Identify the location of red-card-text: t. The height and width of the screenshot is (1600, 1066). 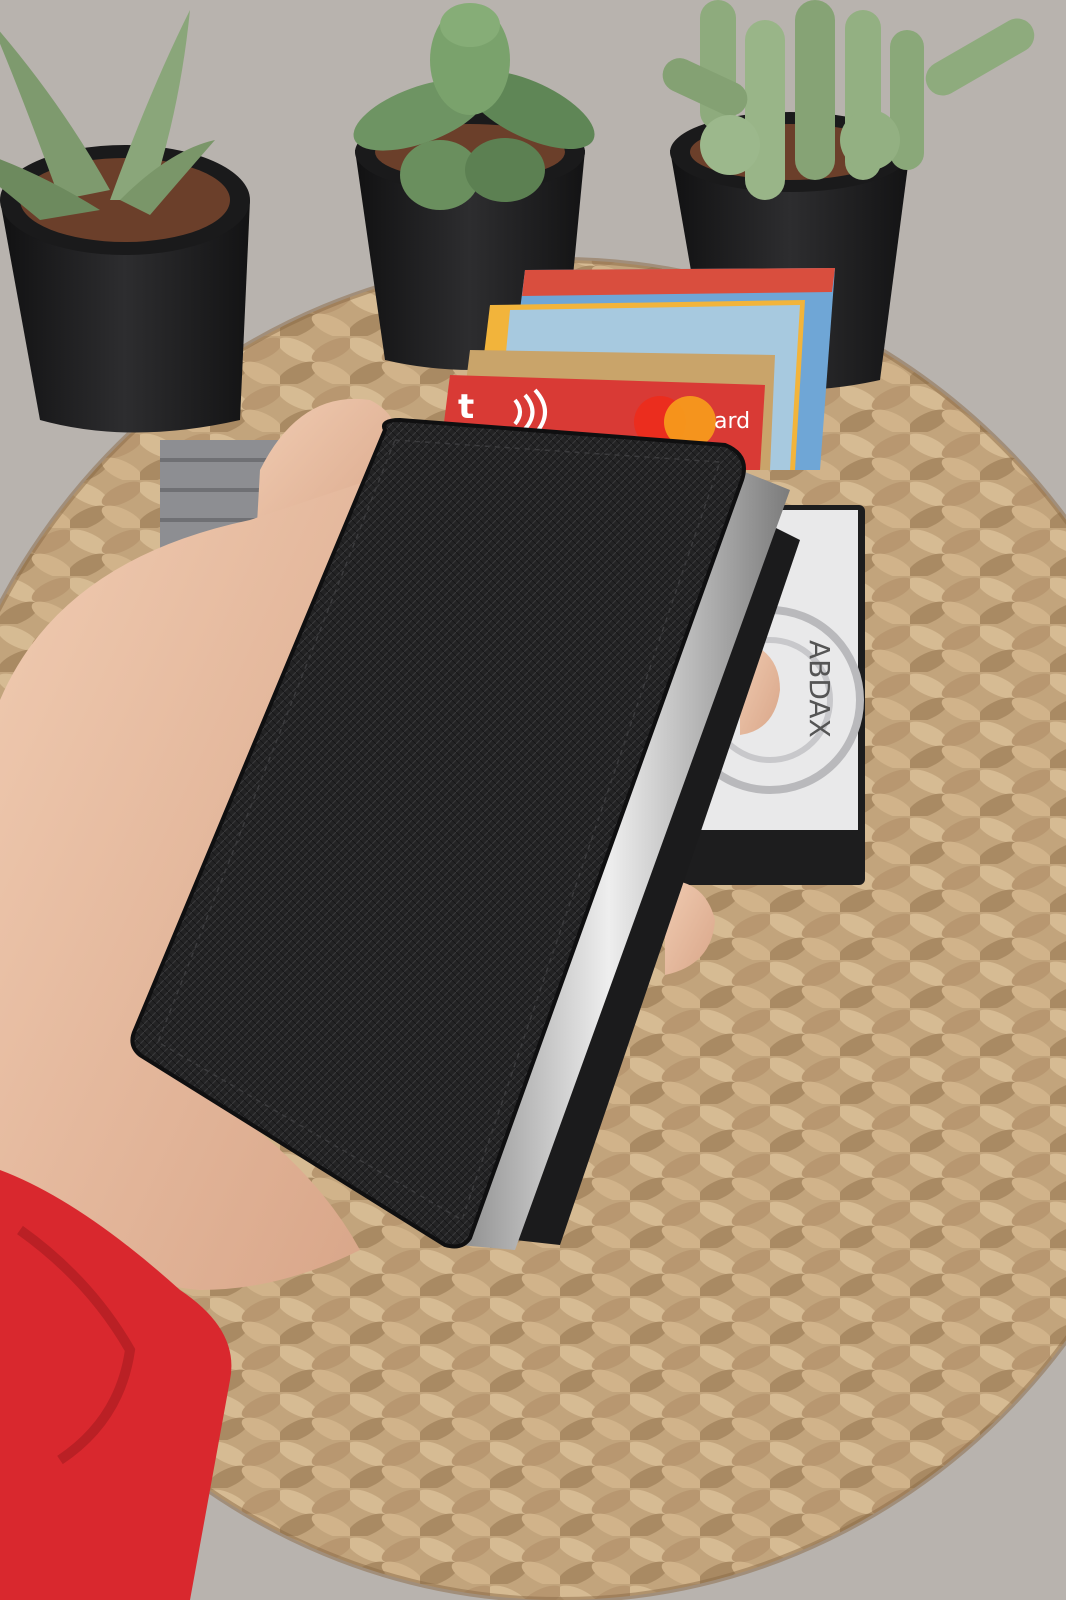
(466, 407).